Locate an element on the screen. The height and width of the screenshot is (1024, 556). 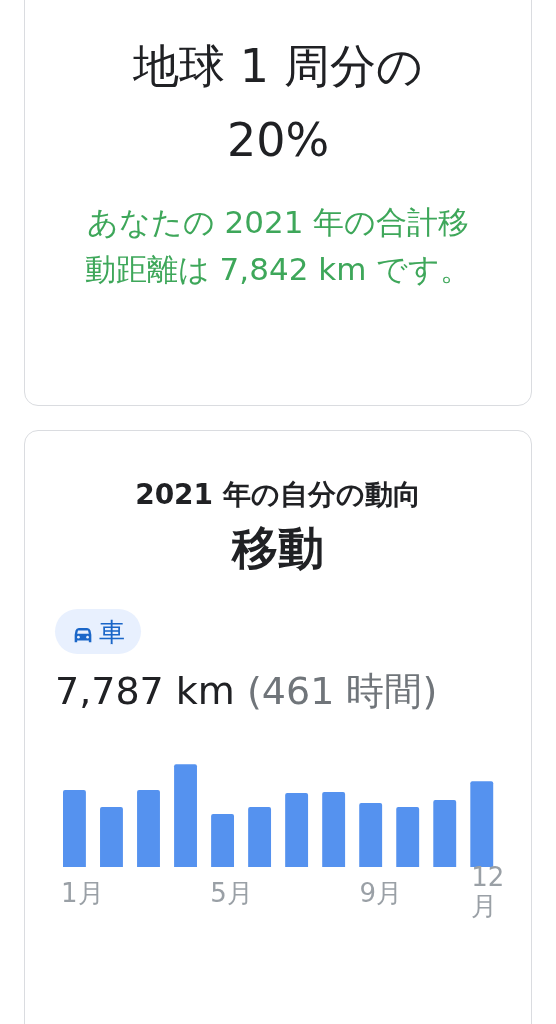
car-chip: 車 is located at coordinates (98, 631).